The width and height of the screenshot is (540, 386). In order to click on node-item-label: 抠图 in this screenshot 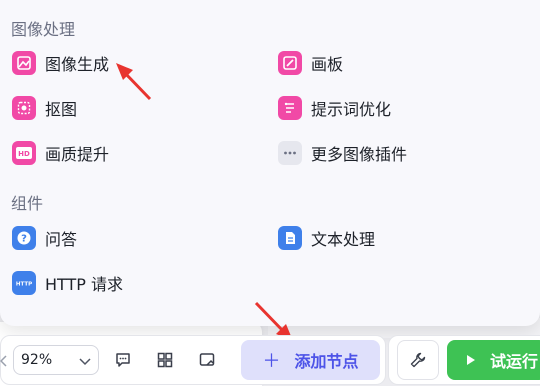, I will do `click(61, 109)`.